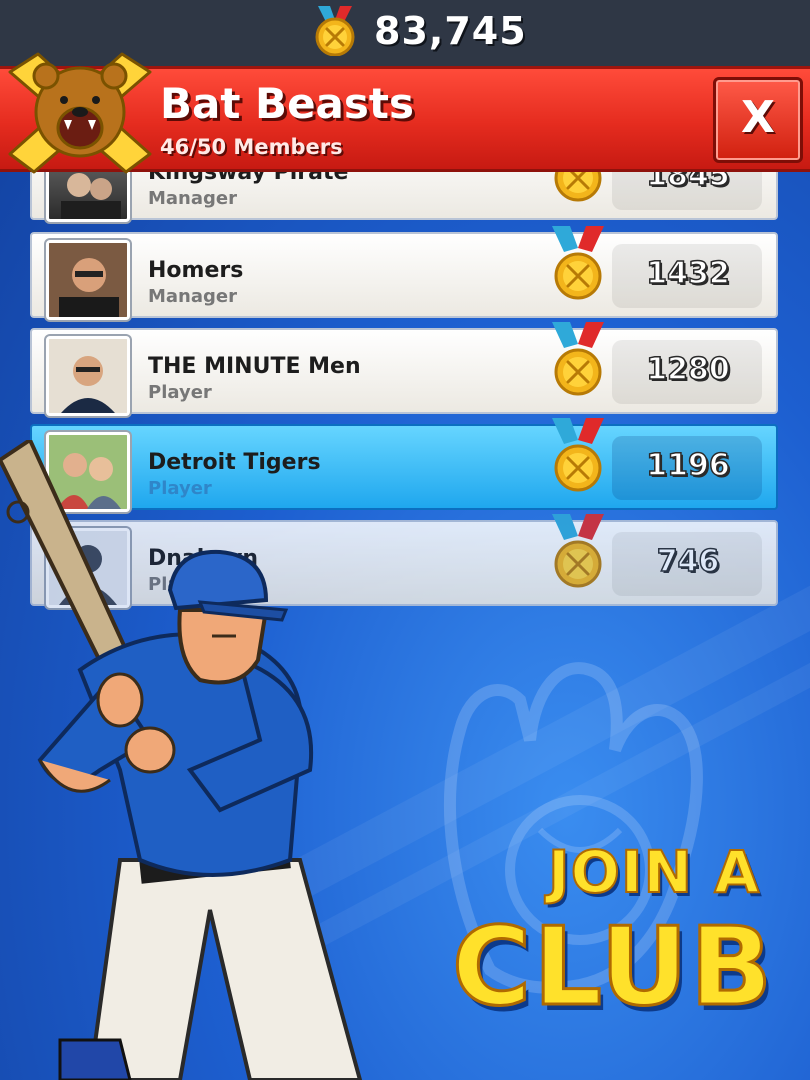 The height and width of the screenshot is (1080, 810). What do you see at coordinates (404, 369) in the screenshot?
I see `list-item: THE MINUTE Men Player 1280` at bounding box center [404, 369].